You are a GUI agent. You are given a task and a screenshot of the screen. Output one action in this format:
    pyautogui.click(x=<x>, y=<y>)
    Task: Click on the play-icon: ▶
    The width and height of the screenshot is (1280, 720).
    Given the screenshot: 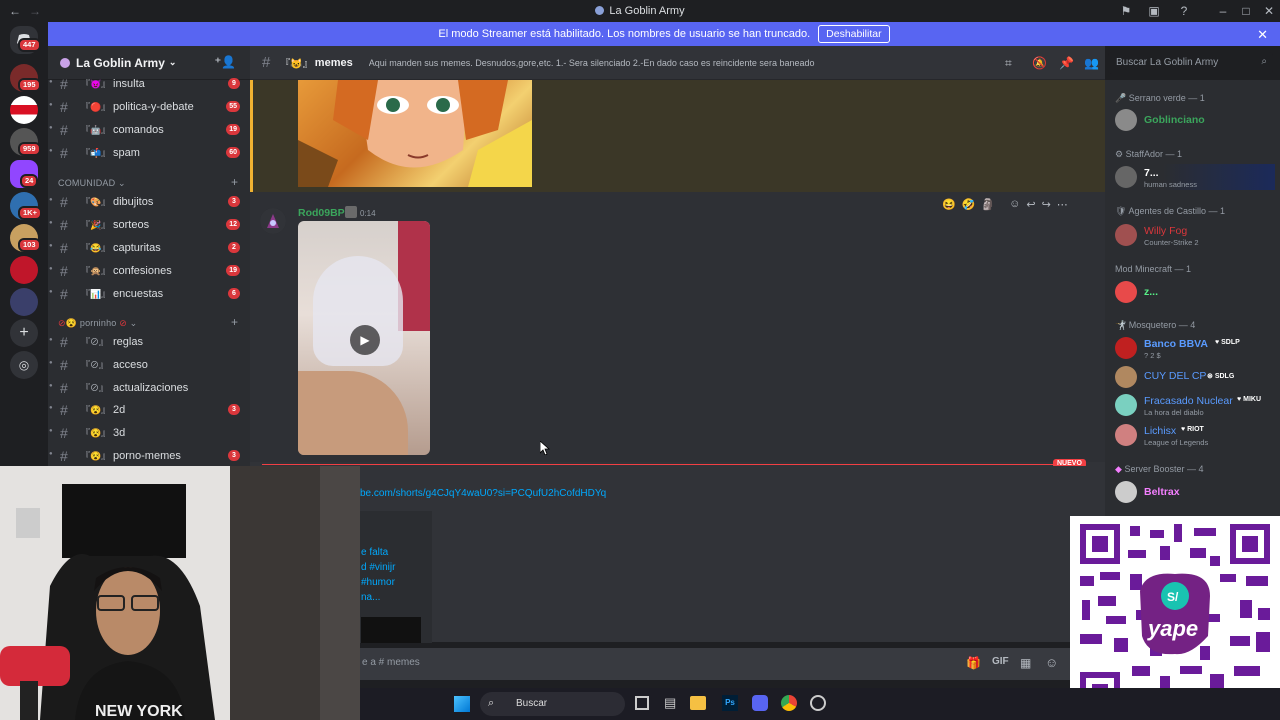 What is the action you would take?
    pyautogui.click(x=365, y=340)
    